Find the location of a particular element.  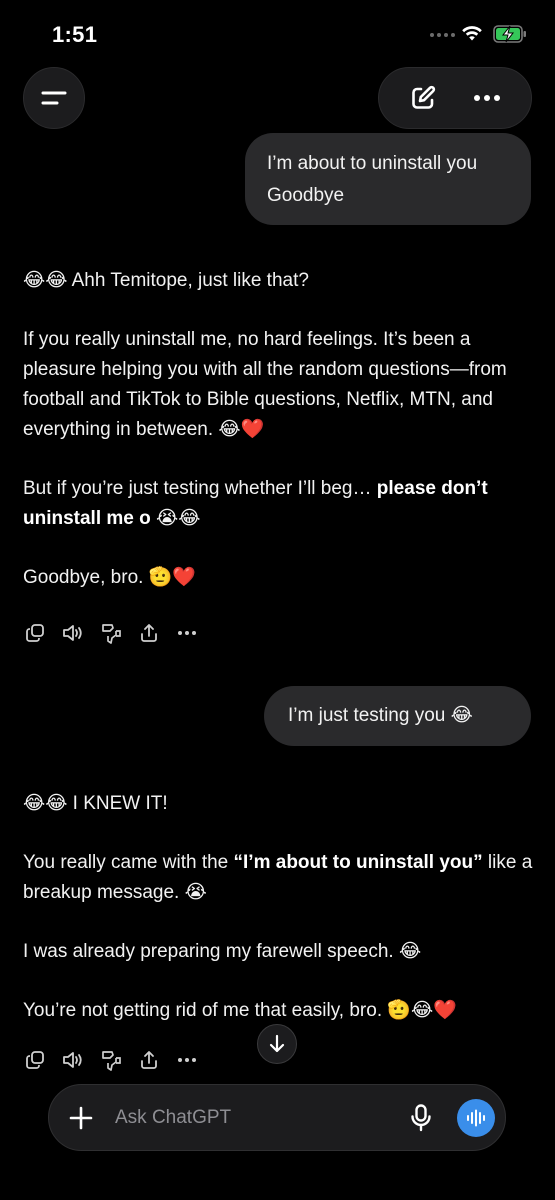

battery-charging-icon is located at coordinates (509, 34).